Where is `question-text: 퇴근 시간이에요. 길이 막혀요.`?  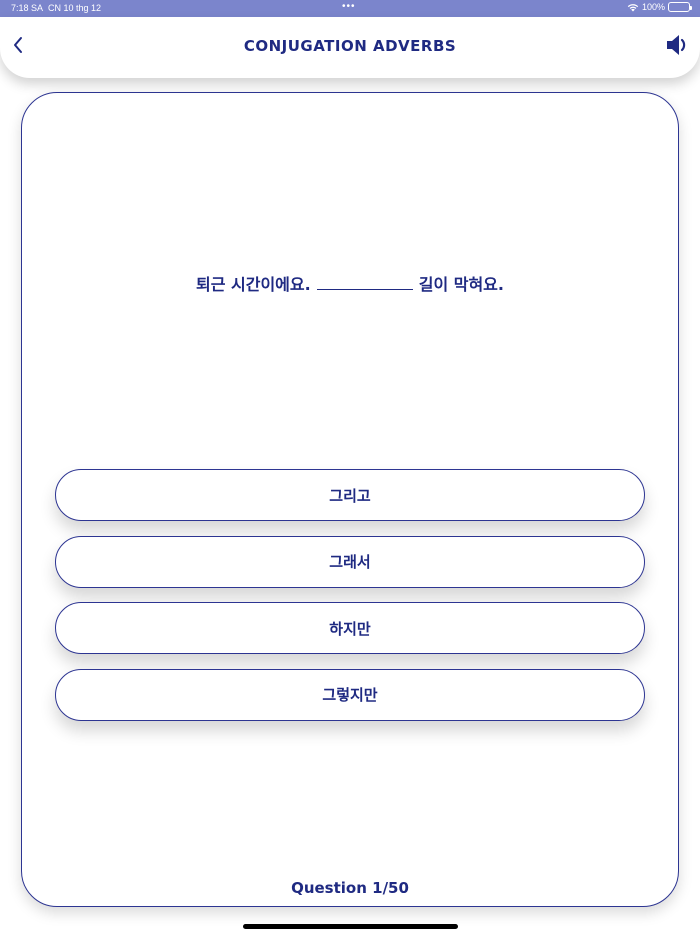 question-text: 퇴근 시간이에요. 길이 막혀요. is located at coordinates (350, 283).